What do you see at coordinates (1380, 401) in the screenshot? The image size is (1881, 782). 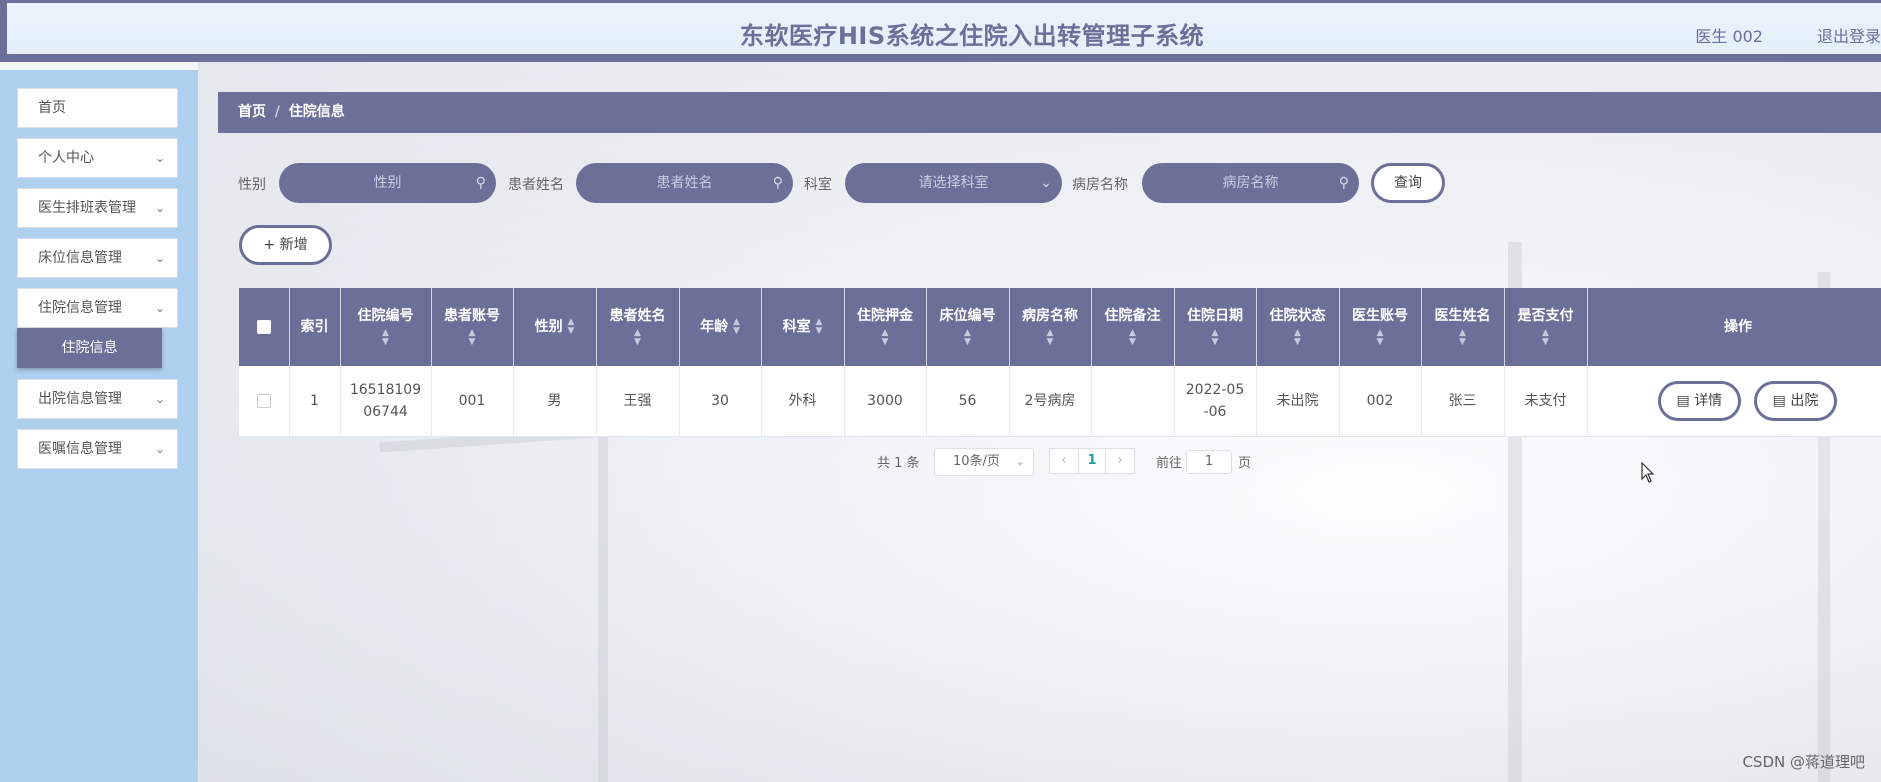 I see `cell-doctor-account: 002` at bounding box center [1380, 401].